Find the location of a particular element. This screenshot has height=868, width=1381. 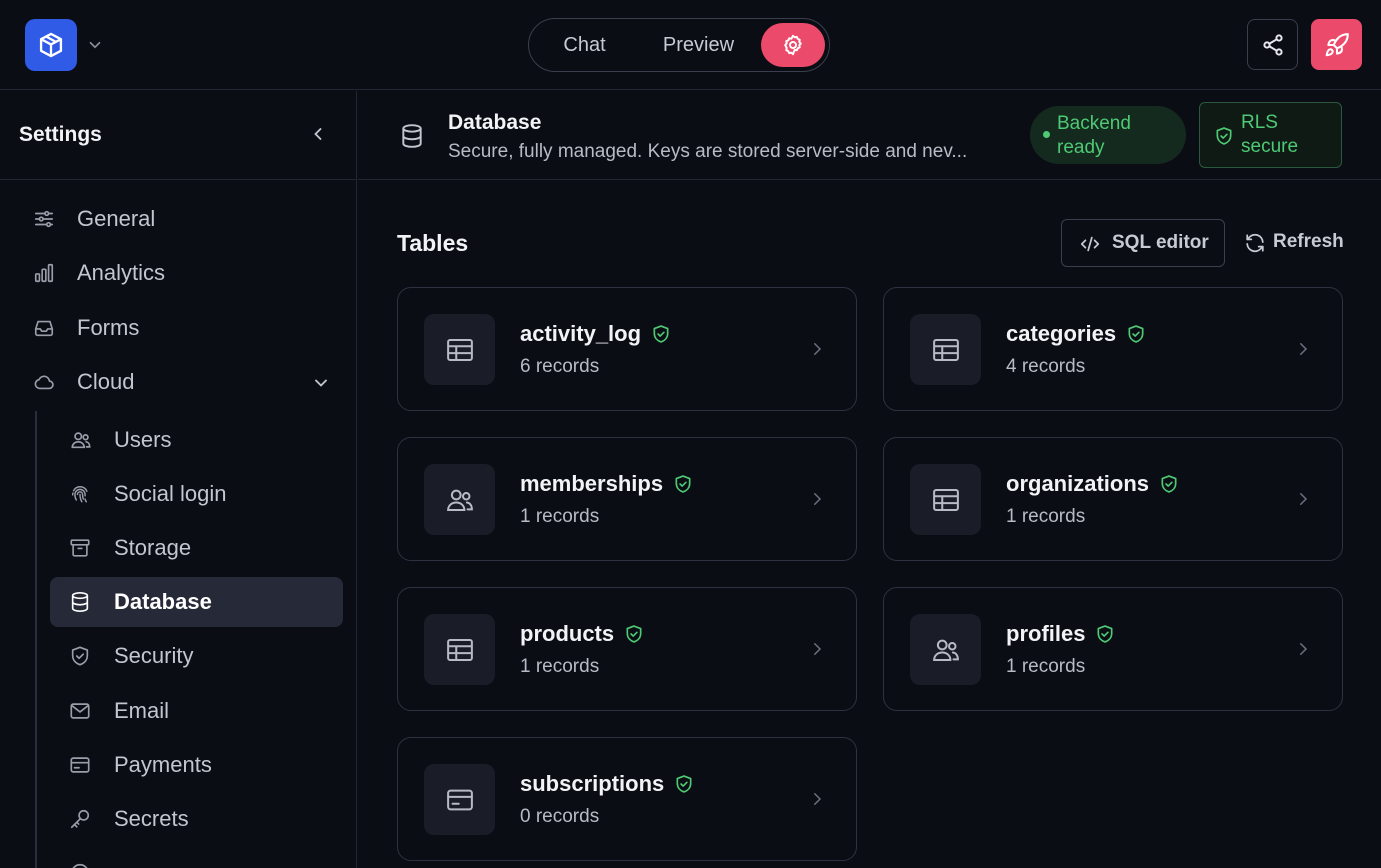

sidebar-item-forms: Forms is located at coordinates (178, 328).